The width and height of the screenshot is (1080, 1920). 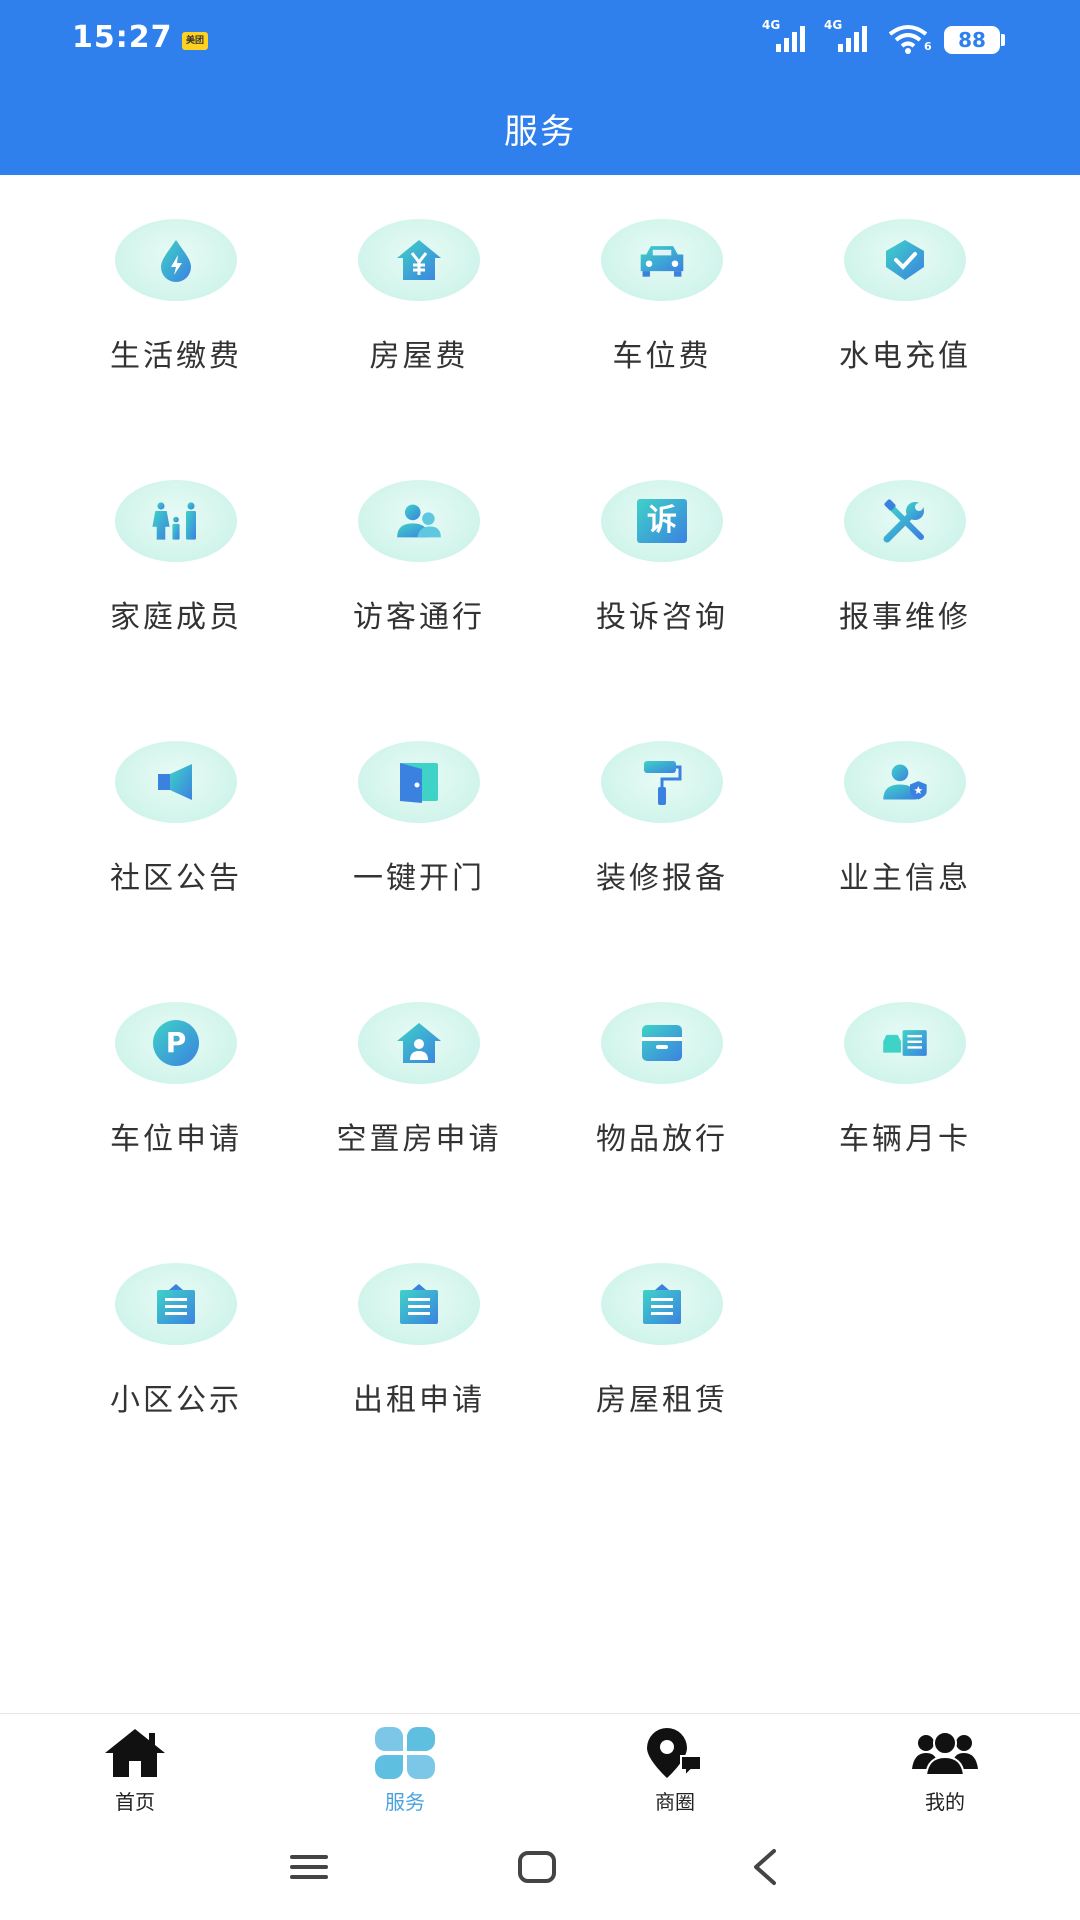 I want to click on family-icon, so click(x=176, y=521).